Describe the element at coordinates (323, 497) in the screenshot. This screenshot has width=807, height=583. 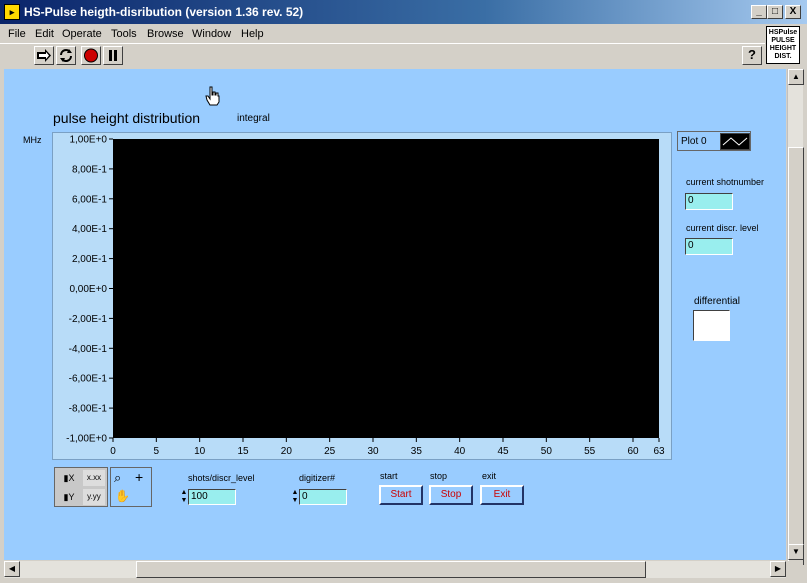
I see `digitizer-input: 0` at that location.